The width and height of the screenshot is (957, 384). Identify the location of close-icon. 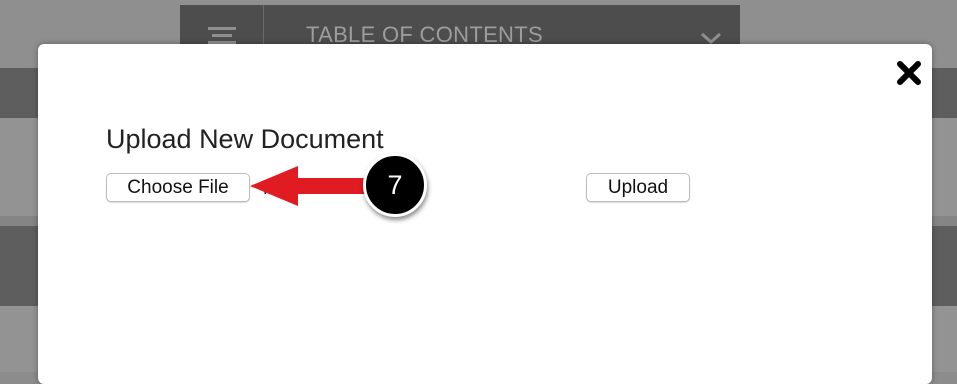
(909, 73).